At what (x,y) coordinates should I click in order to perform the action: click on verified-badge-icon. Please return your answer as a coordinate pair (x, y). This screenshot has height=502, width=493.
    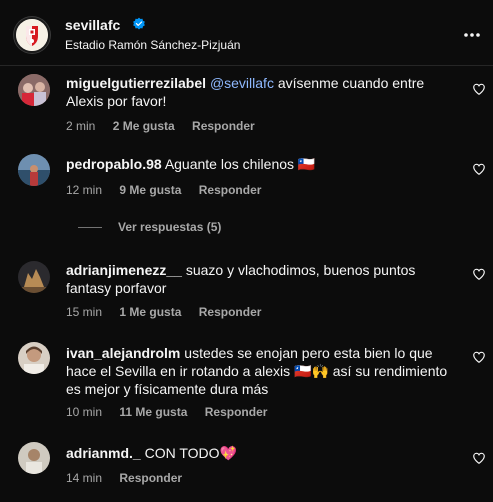
    Looking at the image, I should click on (139, 23).